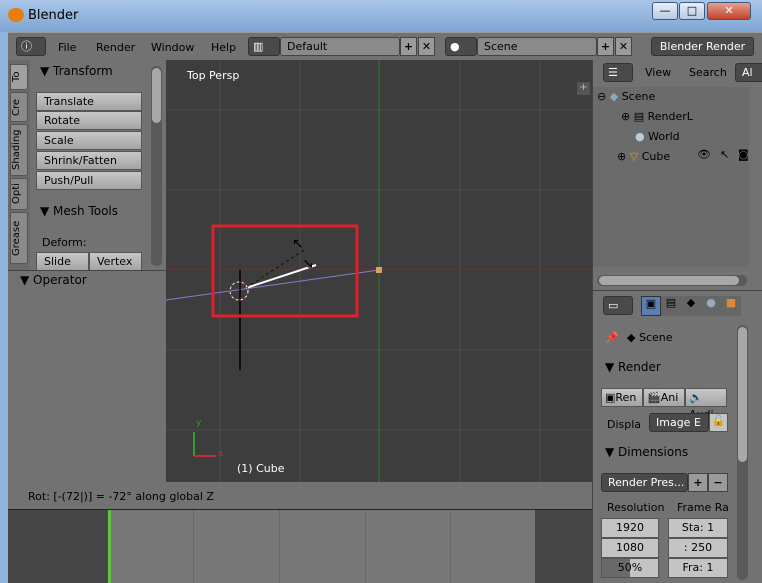 This screenshot has width=762, height=583. Describe the element at coordinates (381, 16) in the screenshot. I see `title-bar: Blender — □ ✕` at that location.